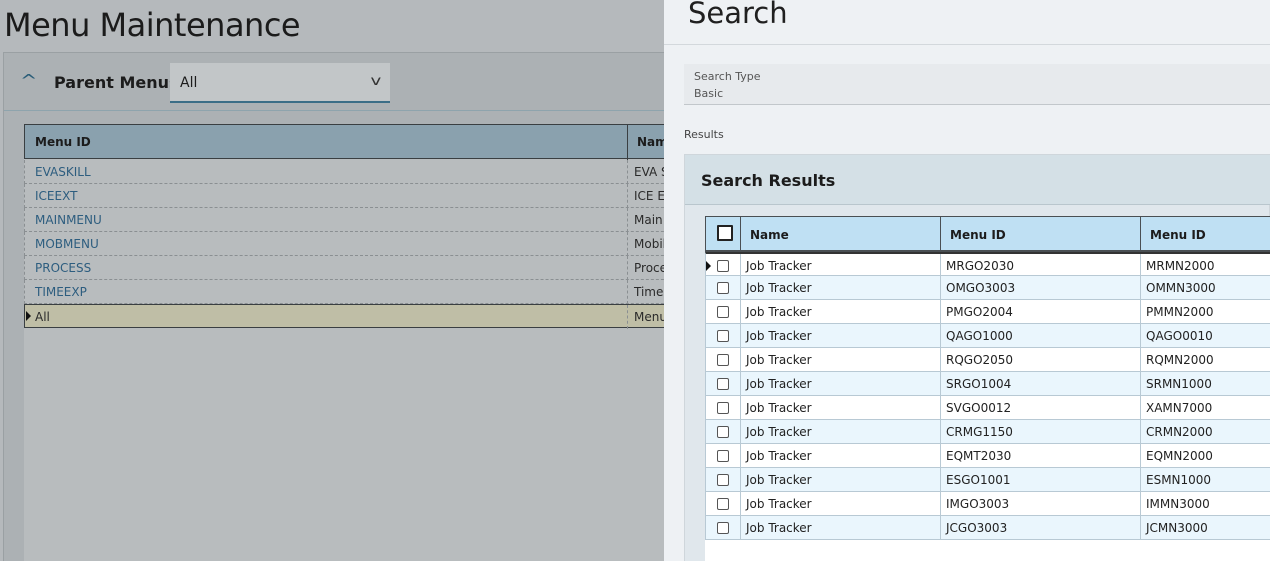 The image size is (1270, 561). Describe the element at coordinates (727, 76) in the screenshot. I see `search-type-label: Search Type` at that location.